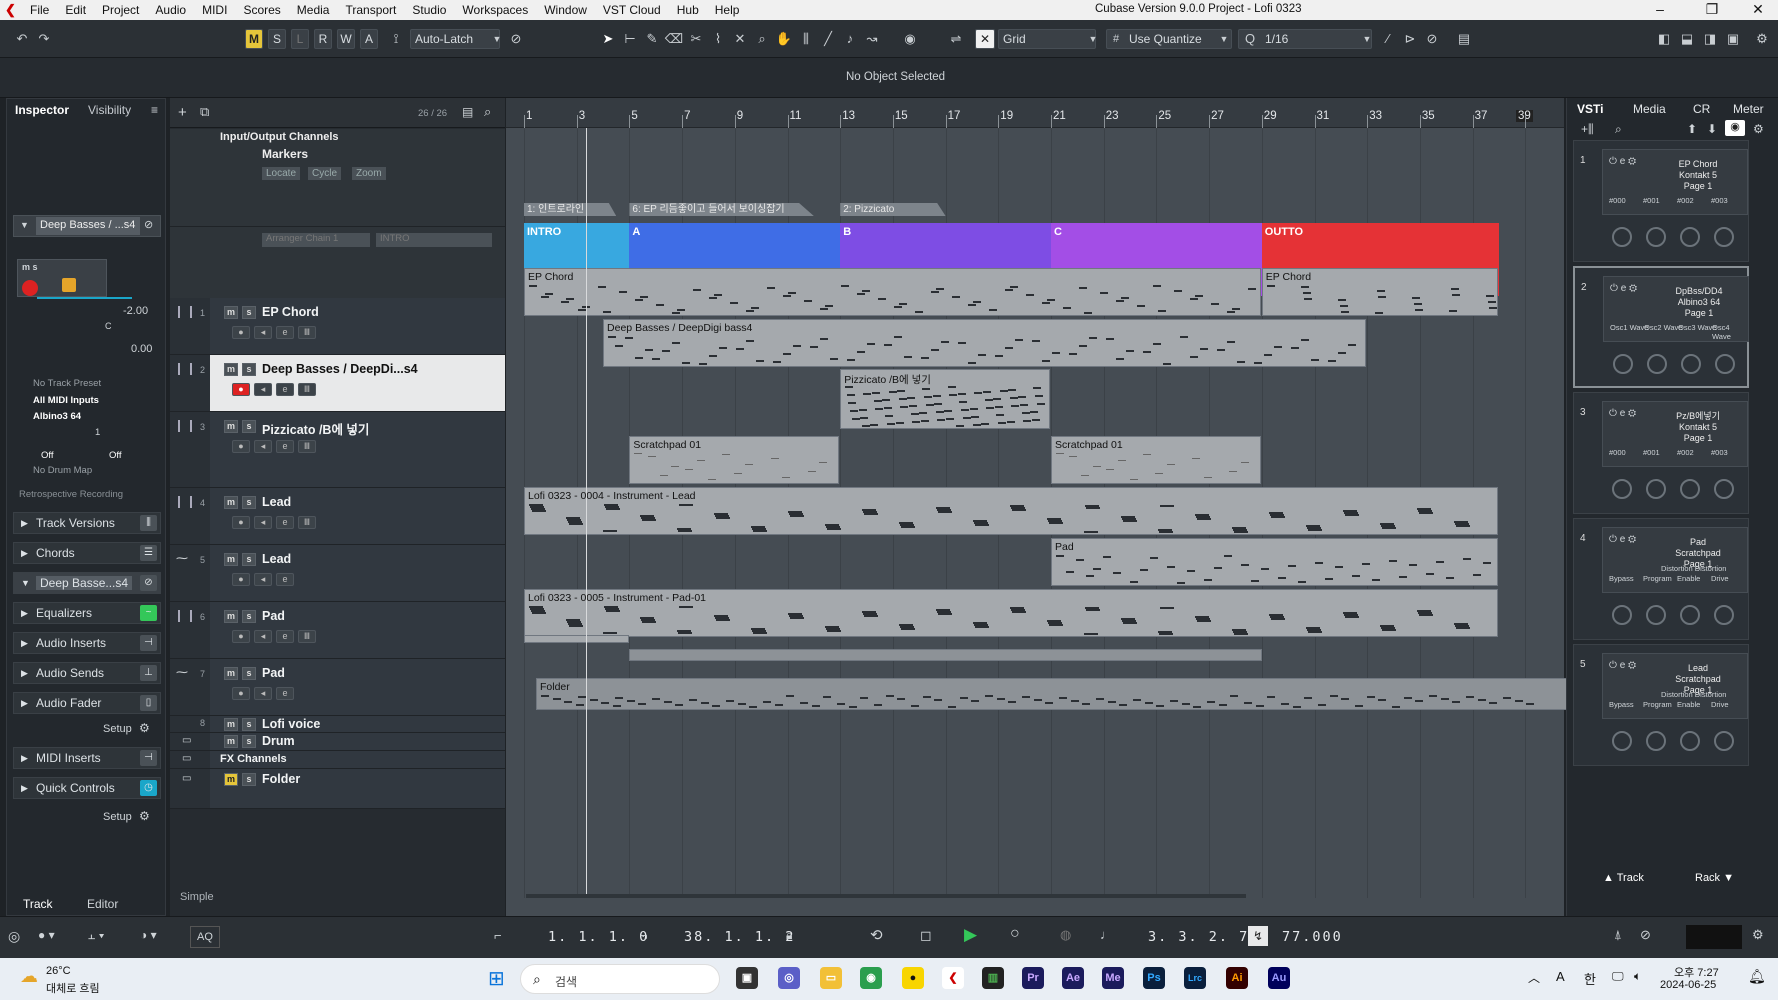 The image size is (1778, 1000). What do you see at coordinates (970, 935) in the screenshot?
I see `play-icon: ▶` at bounding box center [970, 935].